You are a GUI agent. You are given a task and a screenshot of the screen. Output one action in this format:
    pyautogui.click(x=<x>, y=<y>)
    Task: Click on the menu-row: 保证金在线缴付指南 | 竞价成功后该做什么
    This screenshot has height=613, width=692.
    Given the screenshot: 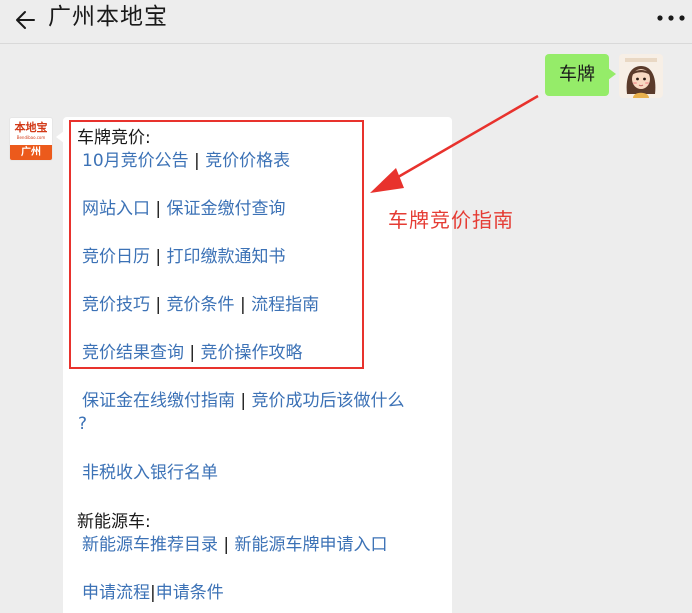 What is the action you would take?
    pyautogui.click(x=243, y=401)
    